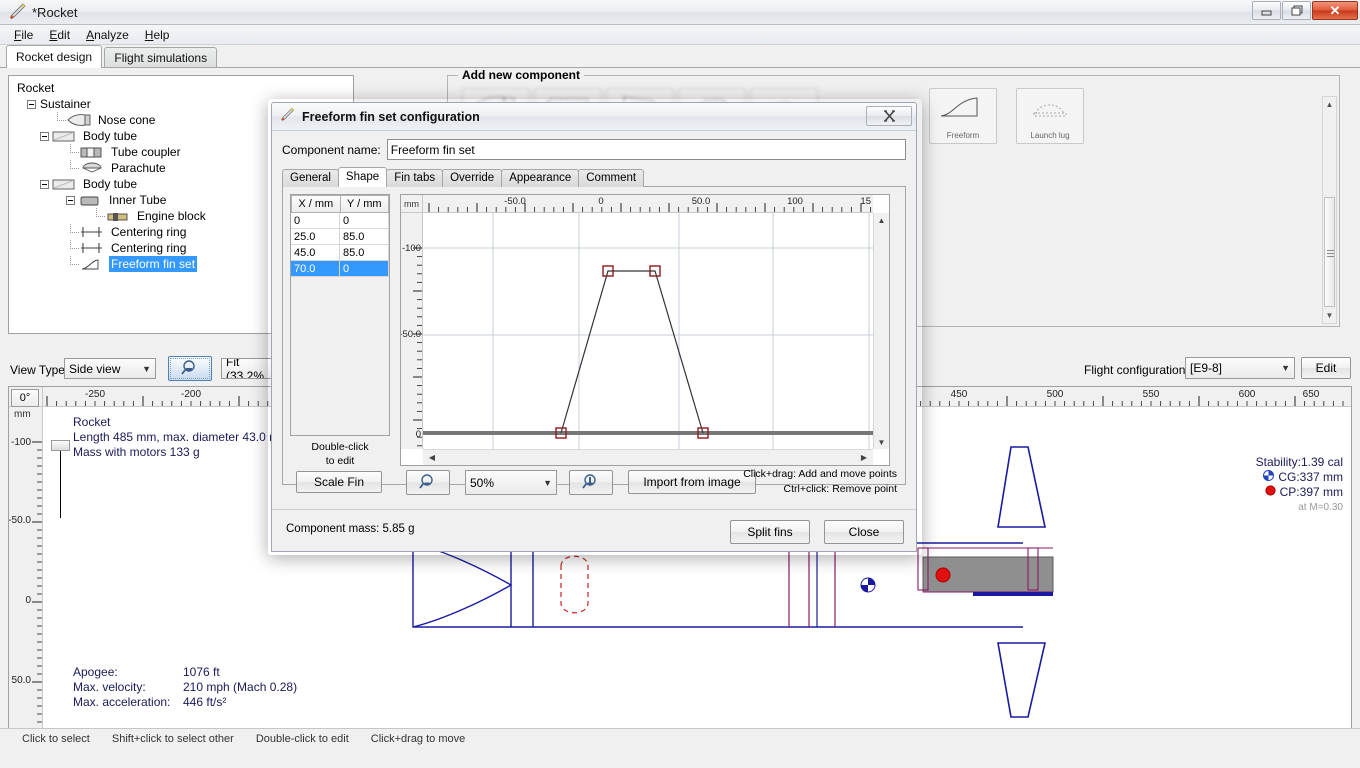 This screenshot has width=1360, height=768. Describe the element at coordinates (412, 204) in the screenshot. I see `graph-unit-badge: mm` at that location.